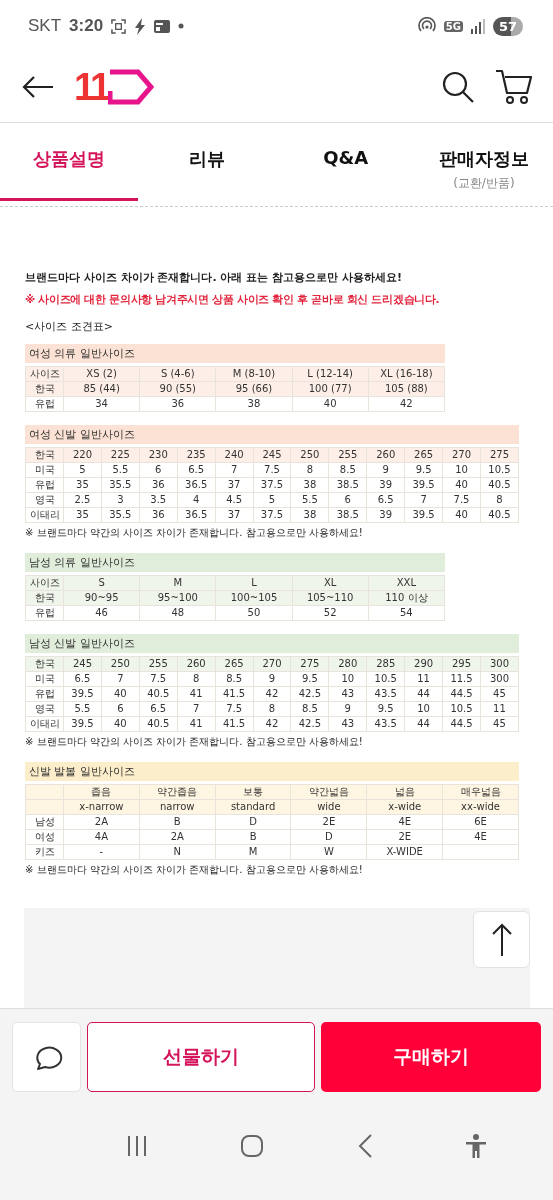 This screenshot has height=1200, width=553. What do you see at coordinates (69, 162) in the screenshot?
I see `tab: 상품설명` at bounding box center [69, 162].